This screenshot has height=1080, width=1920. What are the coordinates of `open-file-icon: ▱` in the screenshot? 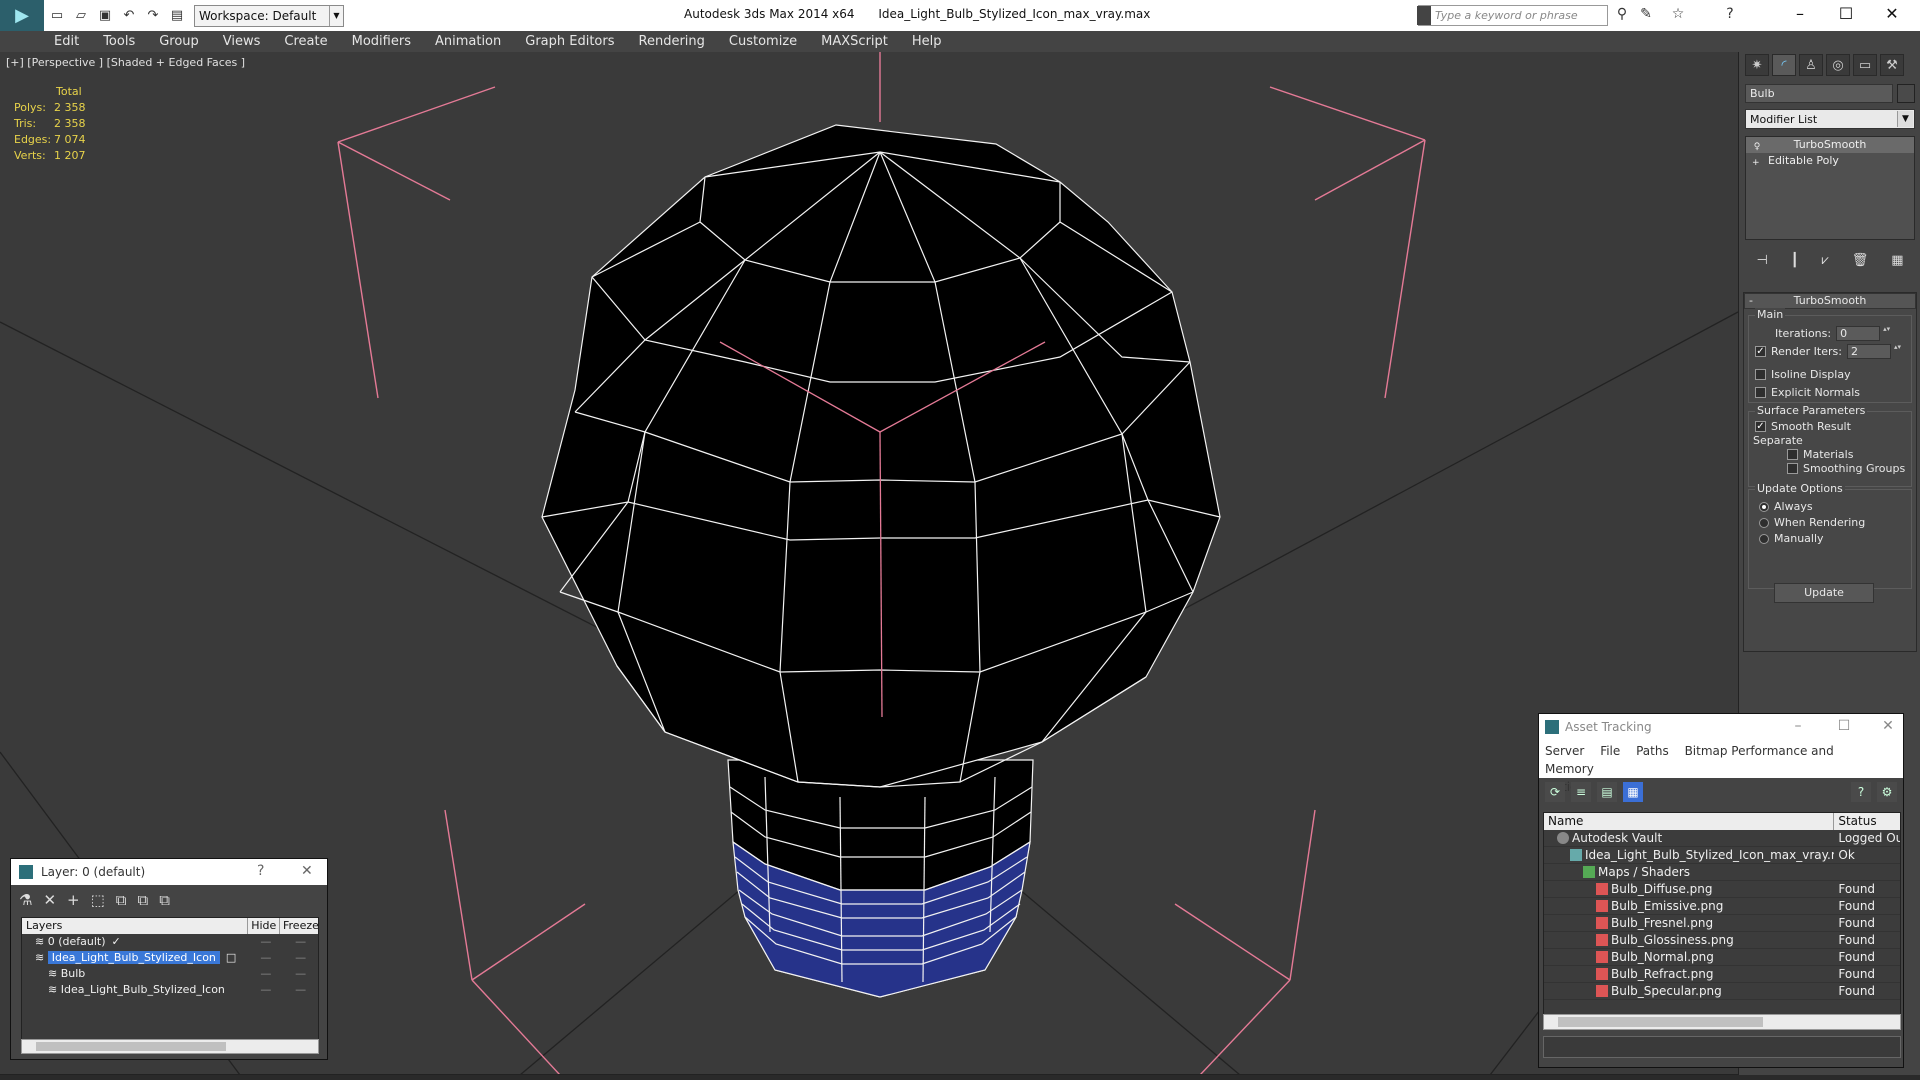 It's located at (81, 16).